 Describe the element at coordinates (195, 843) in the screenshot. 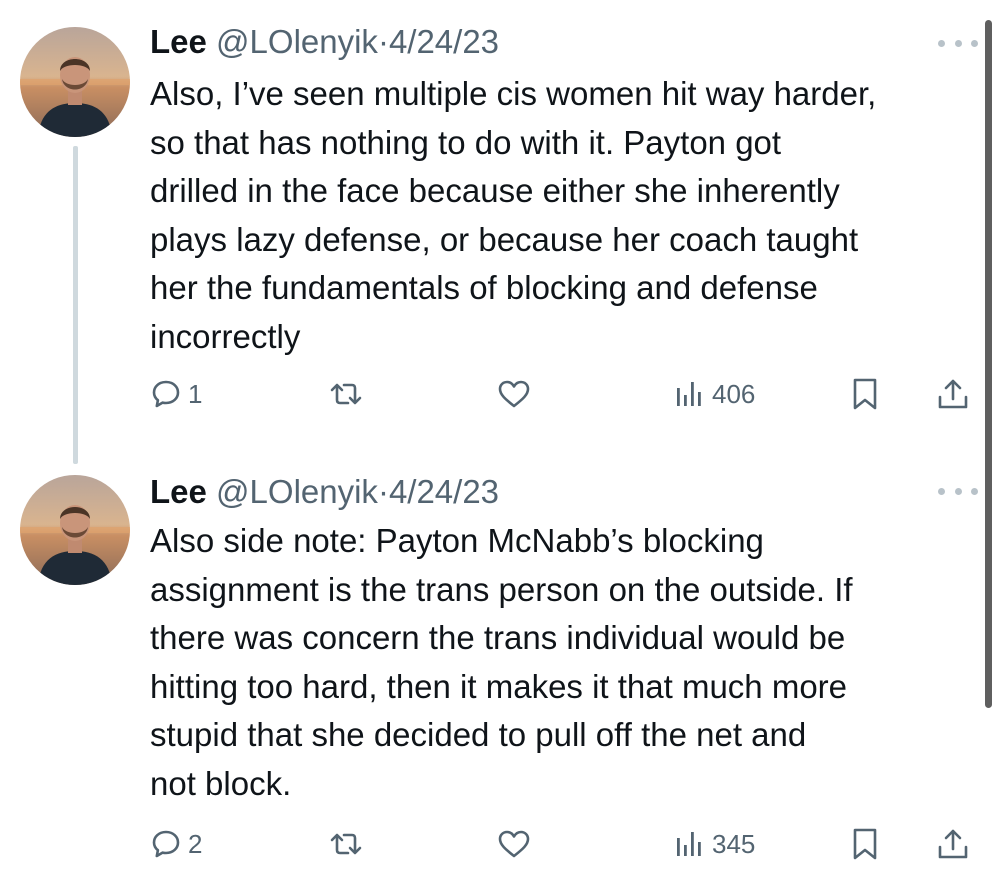

I see `reply-count: 2` at that location.